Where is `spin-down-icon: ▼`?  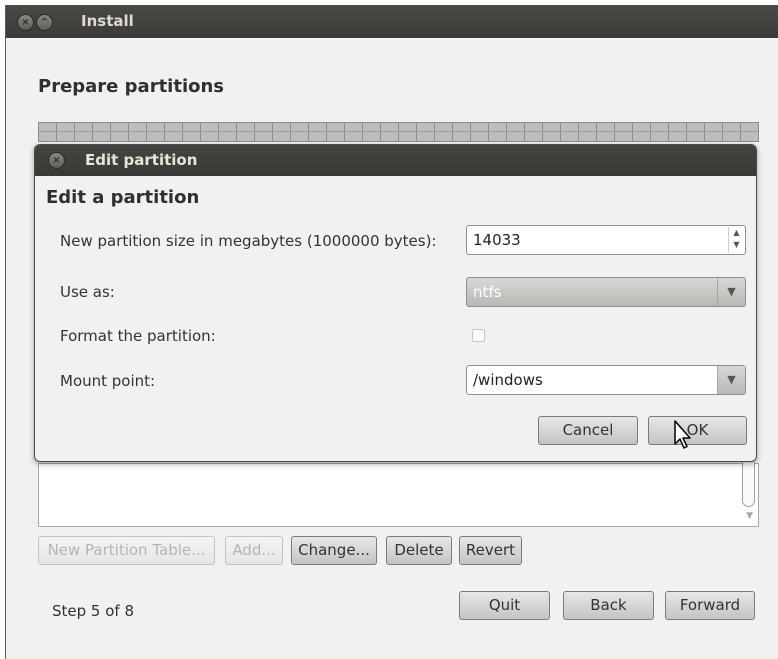 spin-down-icon: ▼ is located at coordinates (736, 245).